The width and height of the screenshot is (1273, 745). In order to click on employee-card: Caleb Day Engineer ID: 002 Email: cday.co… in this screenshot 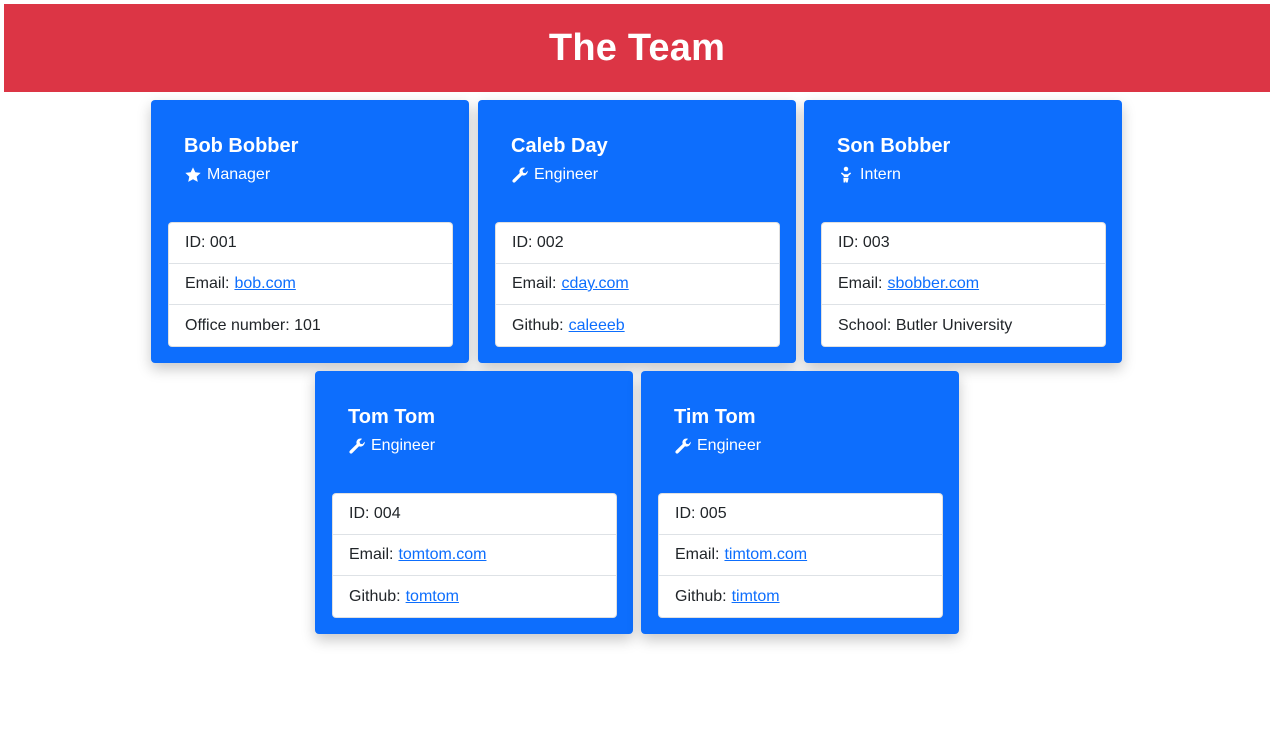, I will do `click(637, 231)`.